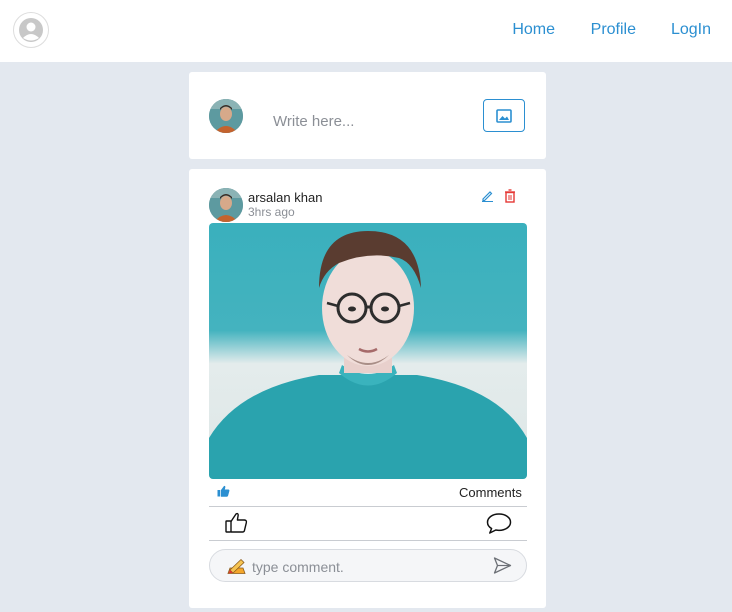  I want to click on nav-profile-link: Profile, so click(613, 30).